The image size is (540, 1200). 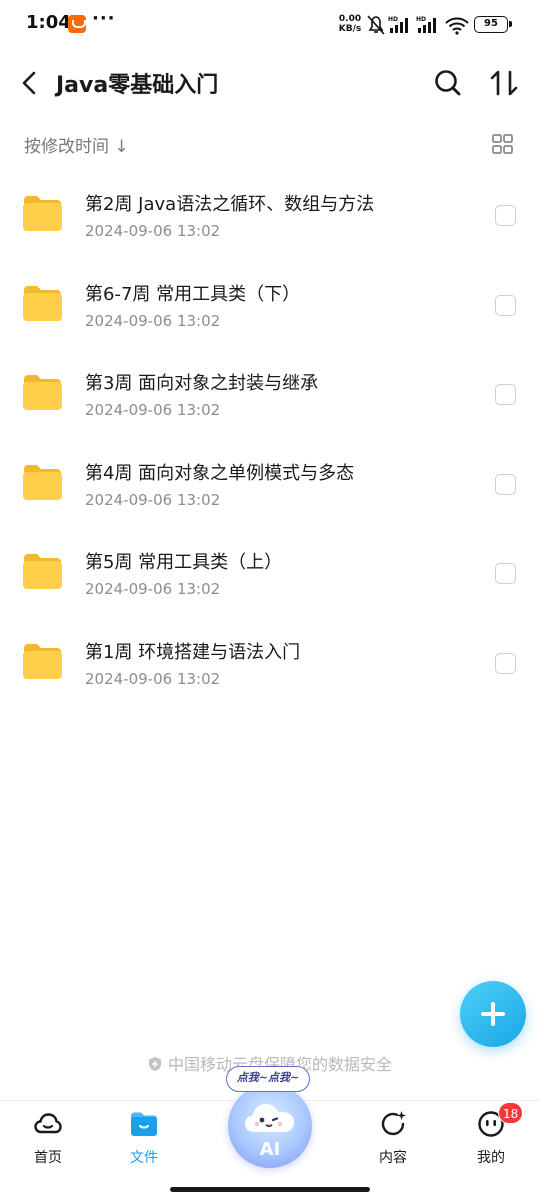 What do you see at coordinates (393, 19) in the screenshot?
I see `network-label-1: HD` at bounding box center [393, 19].